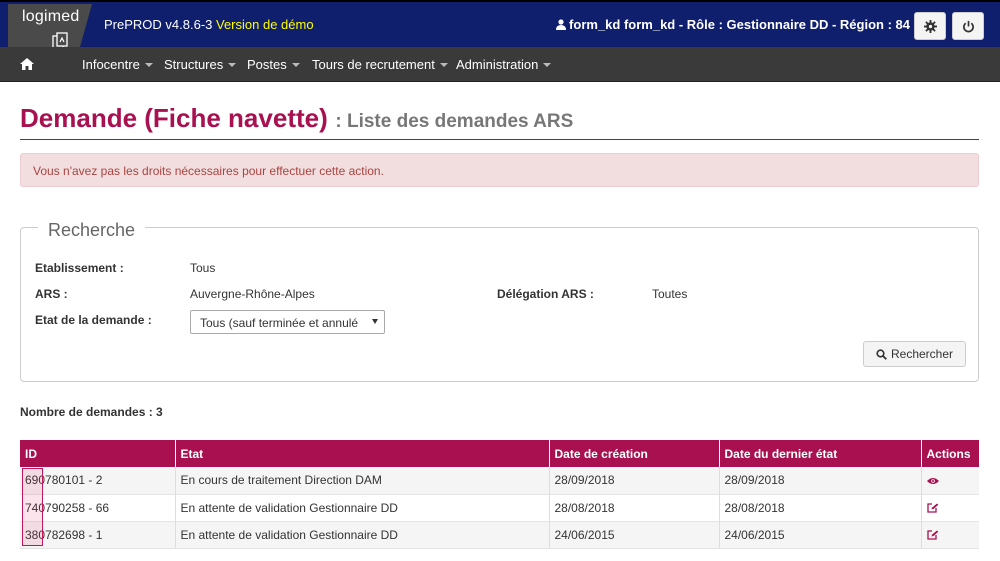  Describe the element at coordinates (98, 453) in the screenshot. I see `column-header-id: ID` at that location.